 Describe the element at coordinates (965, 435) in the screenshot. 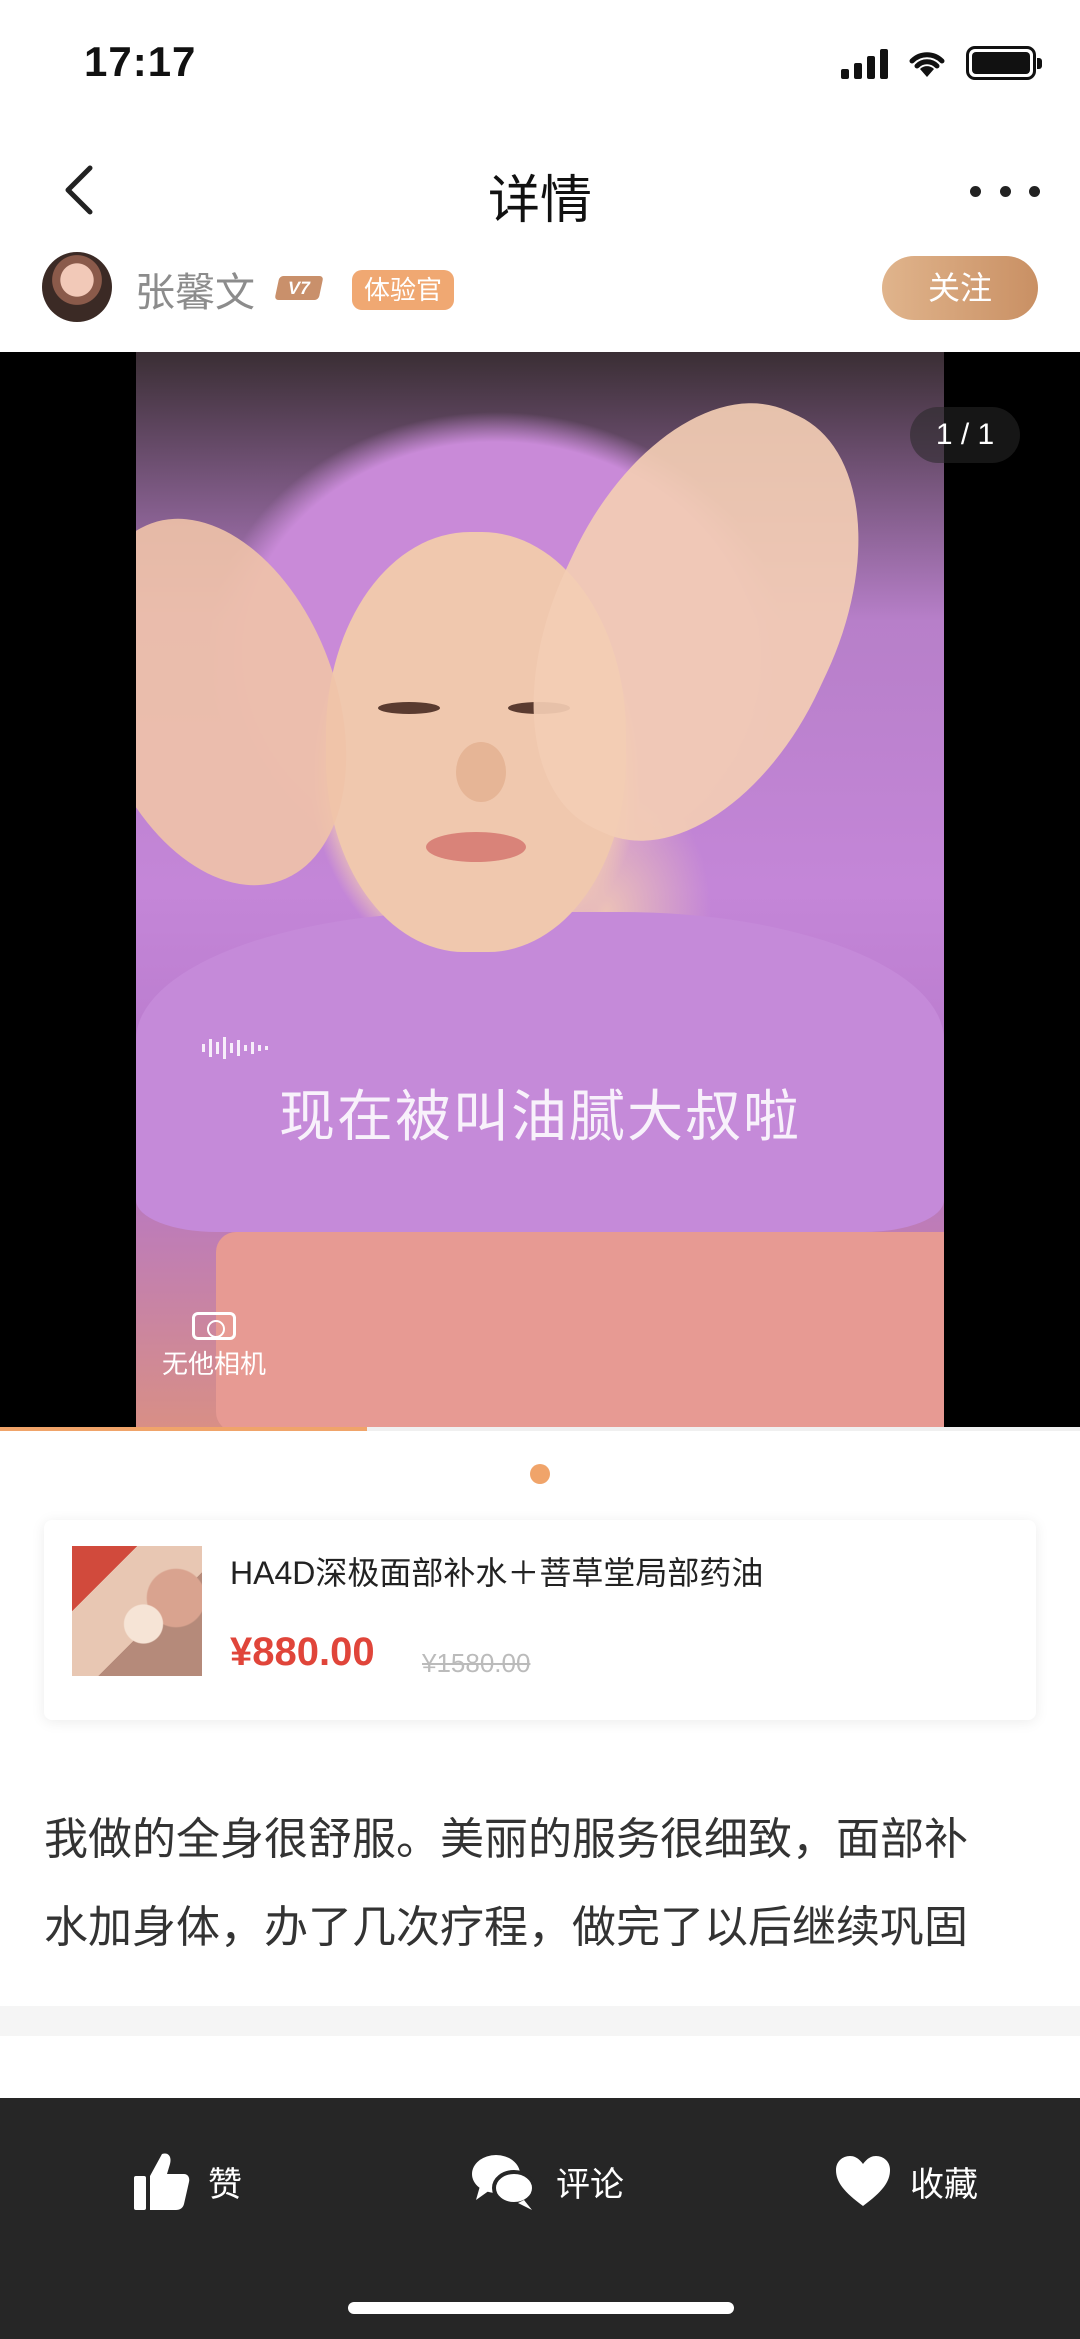

I see `page-counter: 1 / 1` at that location.